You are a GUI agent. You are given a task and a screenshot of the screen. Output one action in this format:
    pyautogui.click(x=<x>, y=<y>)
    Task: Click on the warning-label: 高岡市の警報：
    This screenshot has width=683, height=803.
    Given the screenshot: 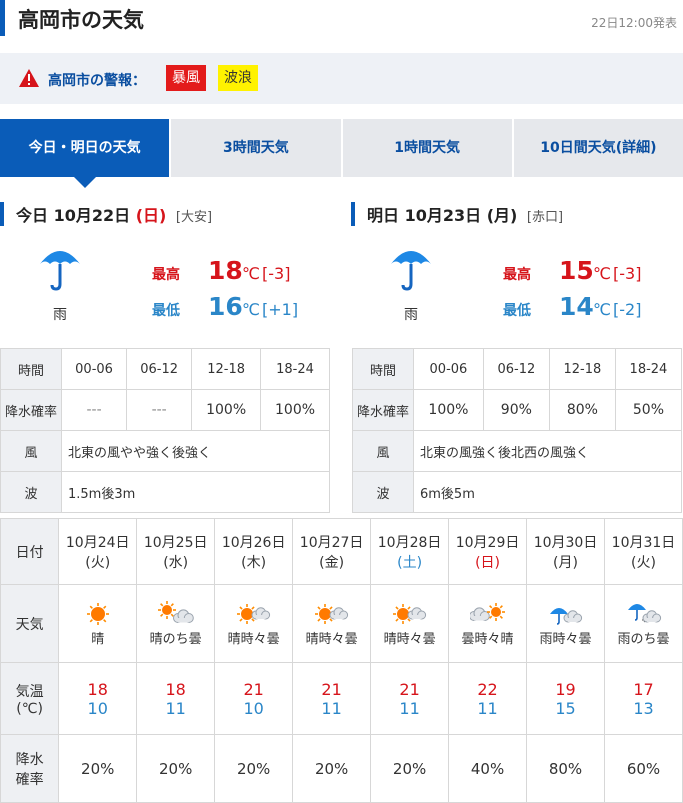 What is the action you would take?
    pyautogui.click(x=97, y=81)
    